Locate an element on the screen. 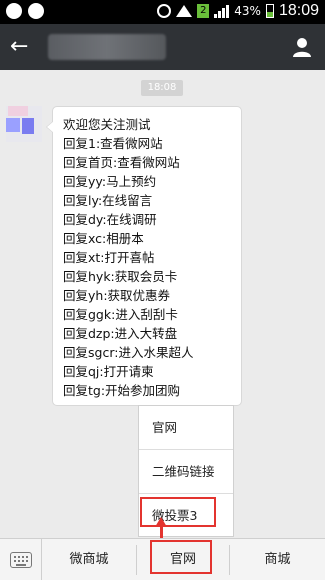 The image size is (325, 580). highlight-box-vote is located at coordinates (178, 512).